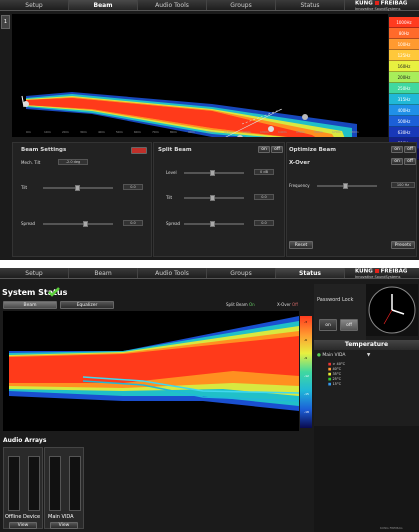 The width and height of the screenshot is (419, 532). Describe the element at coordinates (404, 121) in the screenshot. I see `colorbar-step: 500Hz` at that location.